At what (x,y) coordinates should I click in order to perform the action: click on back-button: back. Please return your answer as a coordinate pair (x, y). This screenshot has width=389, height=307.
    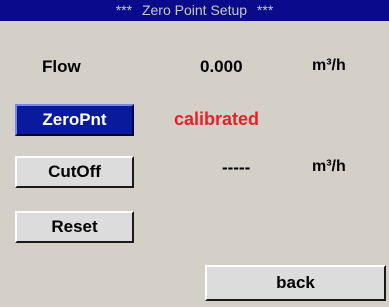
    Looking at the image, I should click on (295, 283).